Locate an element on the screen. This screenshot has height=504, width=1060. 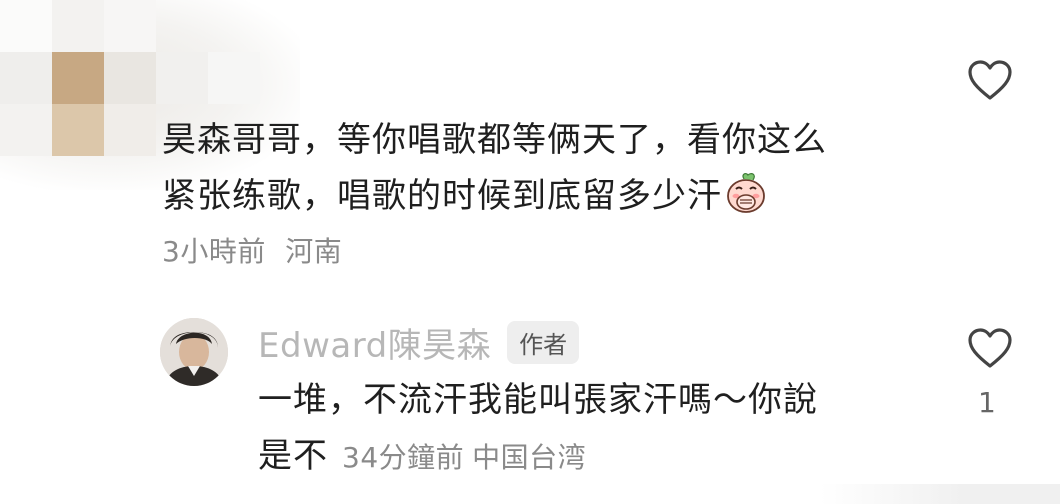
avatar is located at coordinates (194, 352).